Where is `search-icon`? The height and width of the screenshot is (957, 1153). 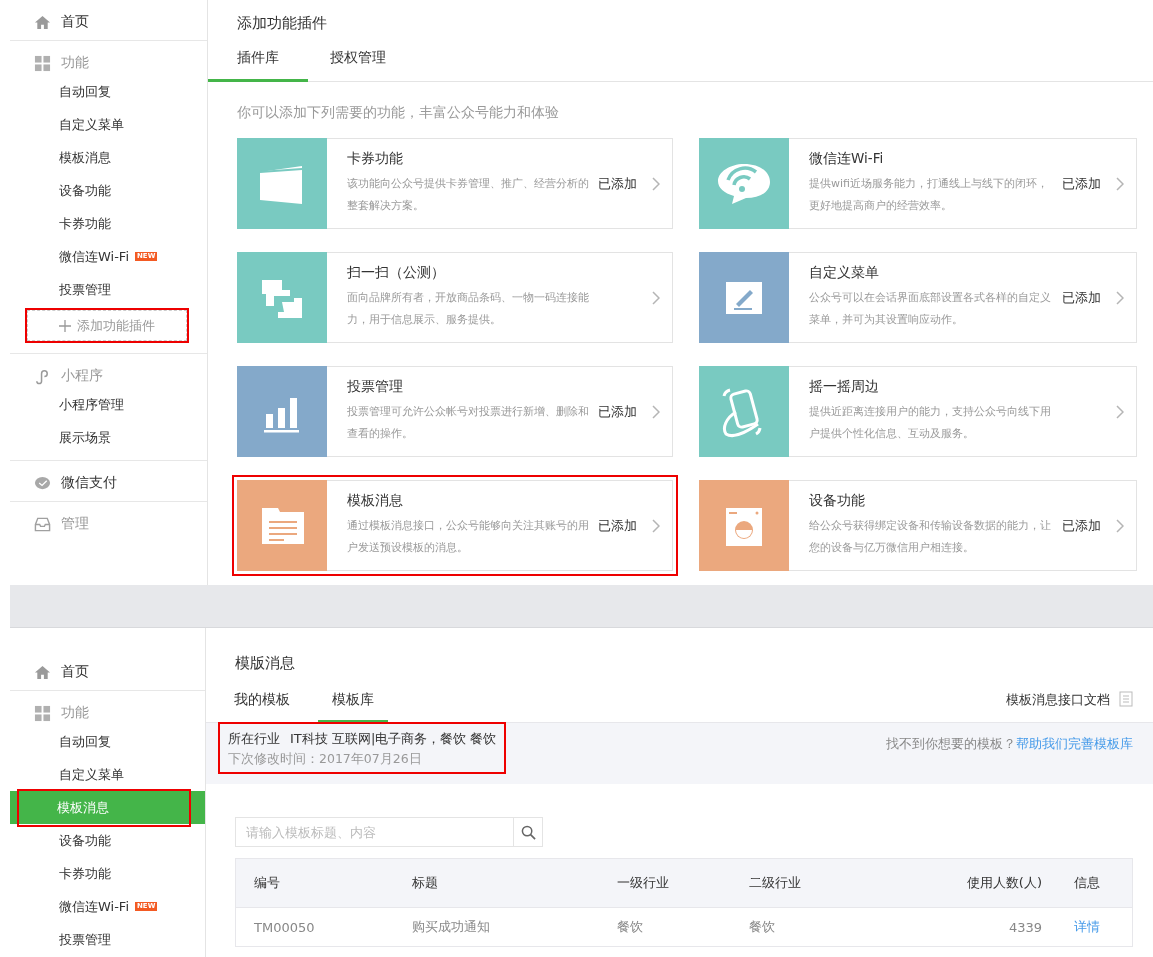
search-icon is located at coordinates (528, 832).